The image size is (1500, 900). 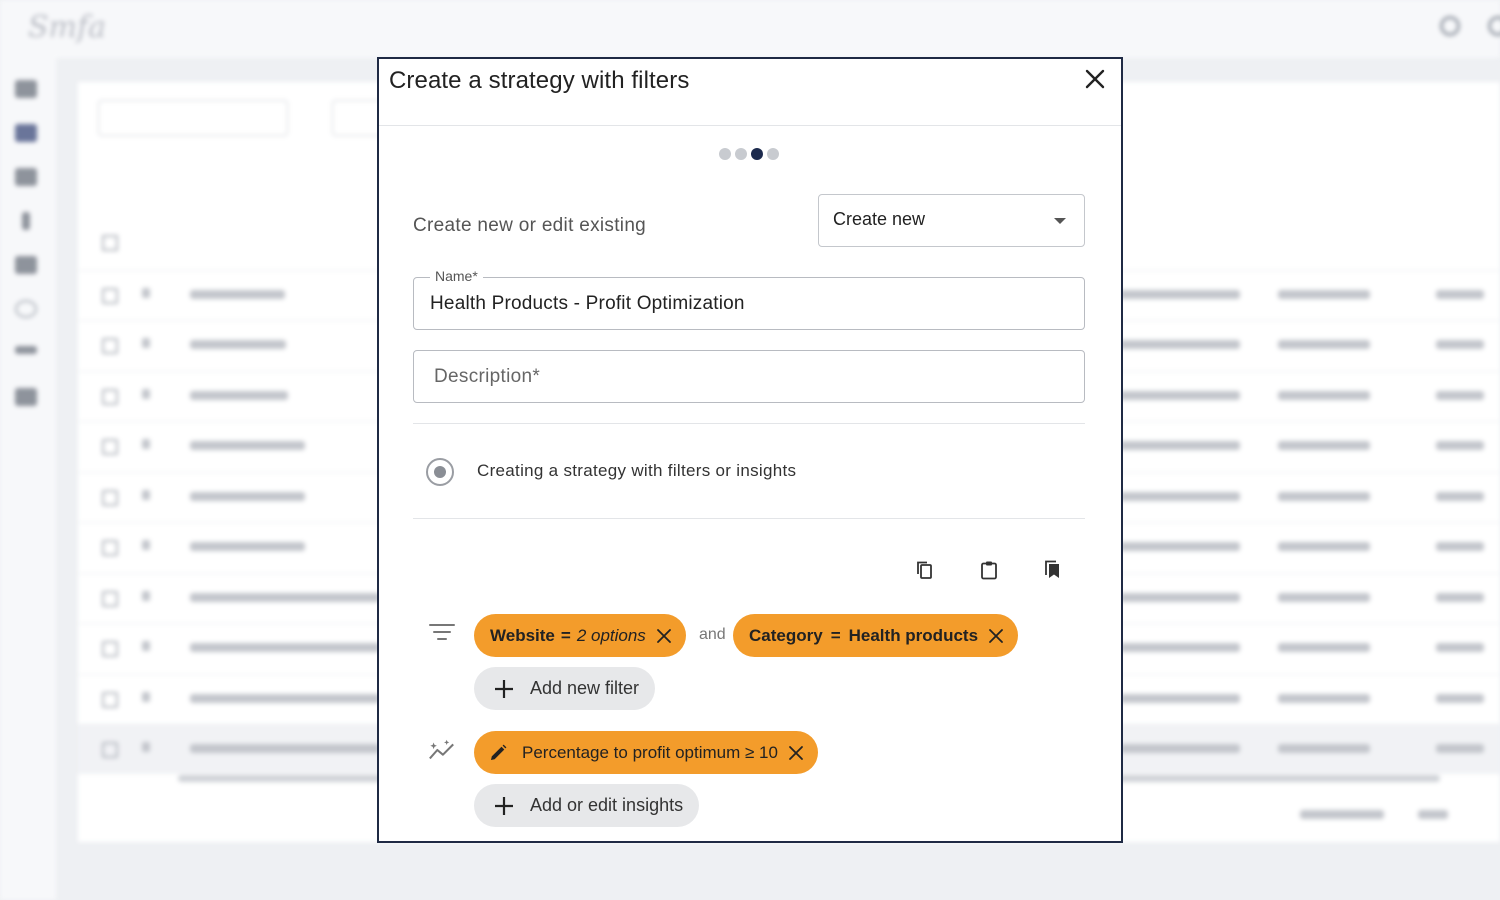 What do you see at coordinates (456, 276) in the screenshot?
I see `name-field-label: Name*` at bounding box center [456, 276].